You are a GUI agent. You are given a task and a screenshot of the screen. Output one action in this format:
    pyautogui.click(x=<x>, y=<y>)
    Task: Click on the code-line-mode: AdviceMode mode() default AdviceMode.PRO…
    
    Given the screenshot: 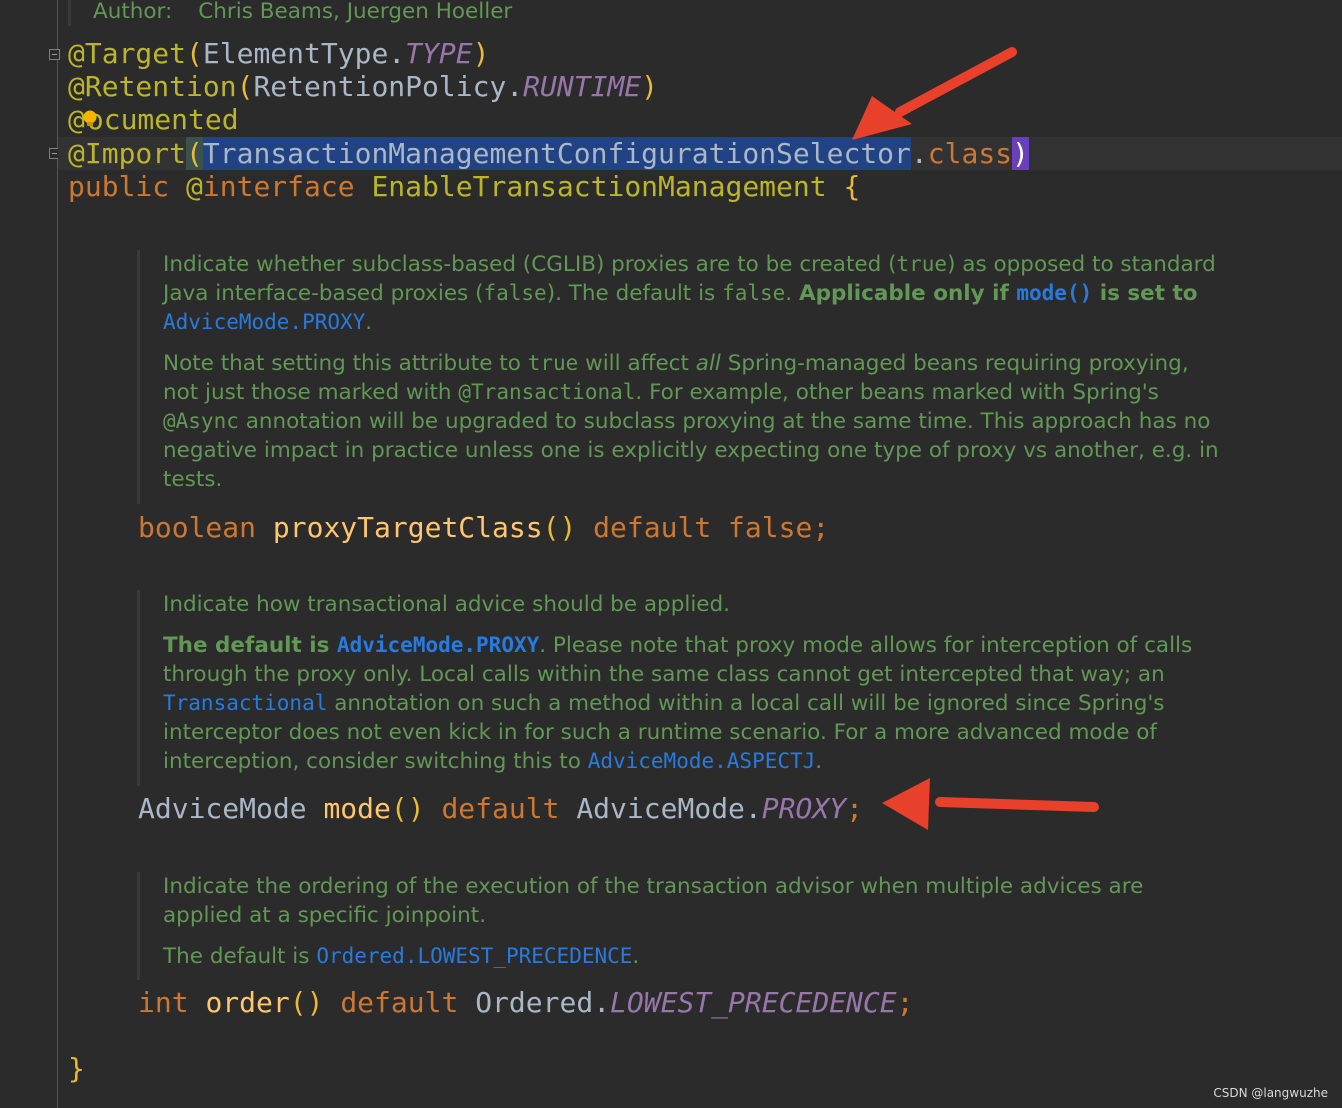 What is the action you would take?
    pyautogui.click(x=500, y=808)
    